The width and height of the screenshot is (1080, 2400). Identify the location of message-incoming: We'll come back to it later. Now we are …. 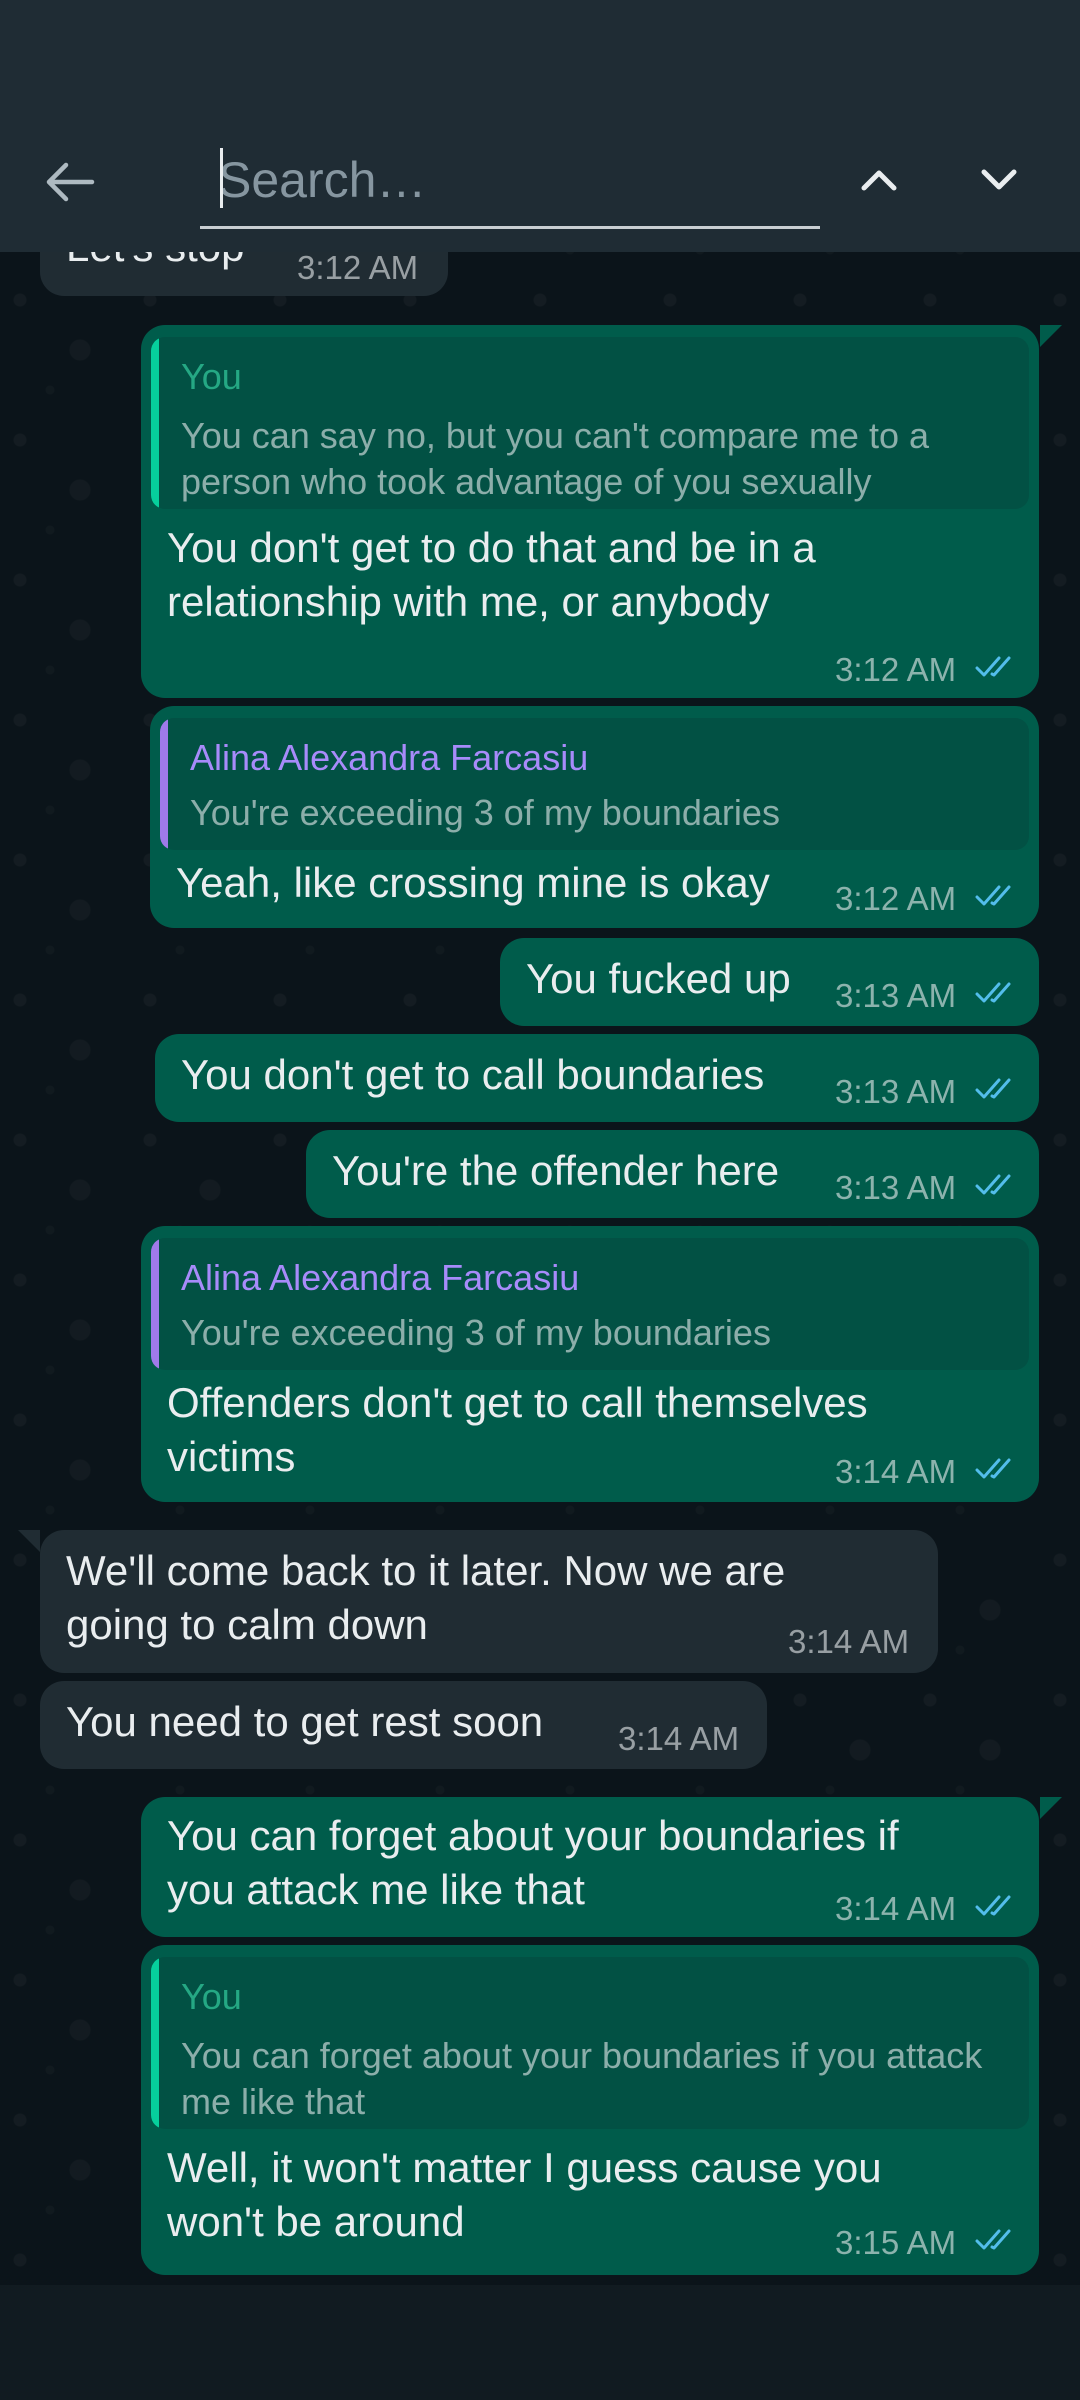
(489, 1601).